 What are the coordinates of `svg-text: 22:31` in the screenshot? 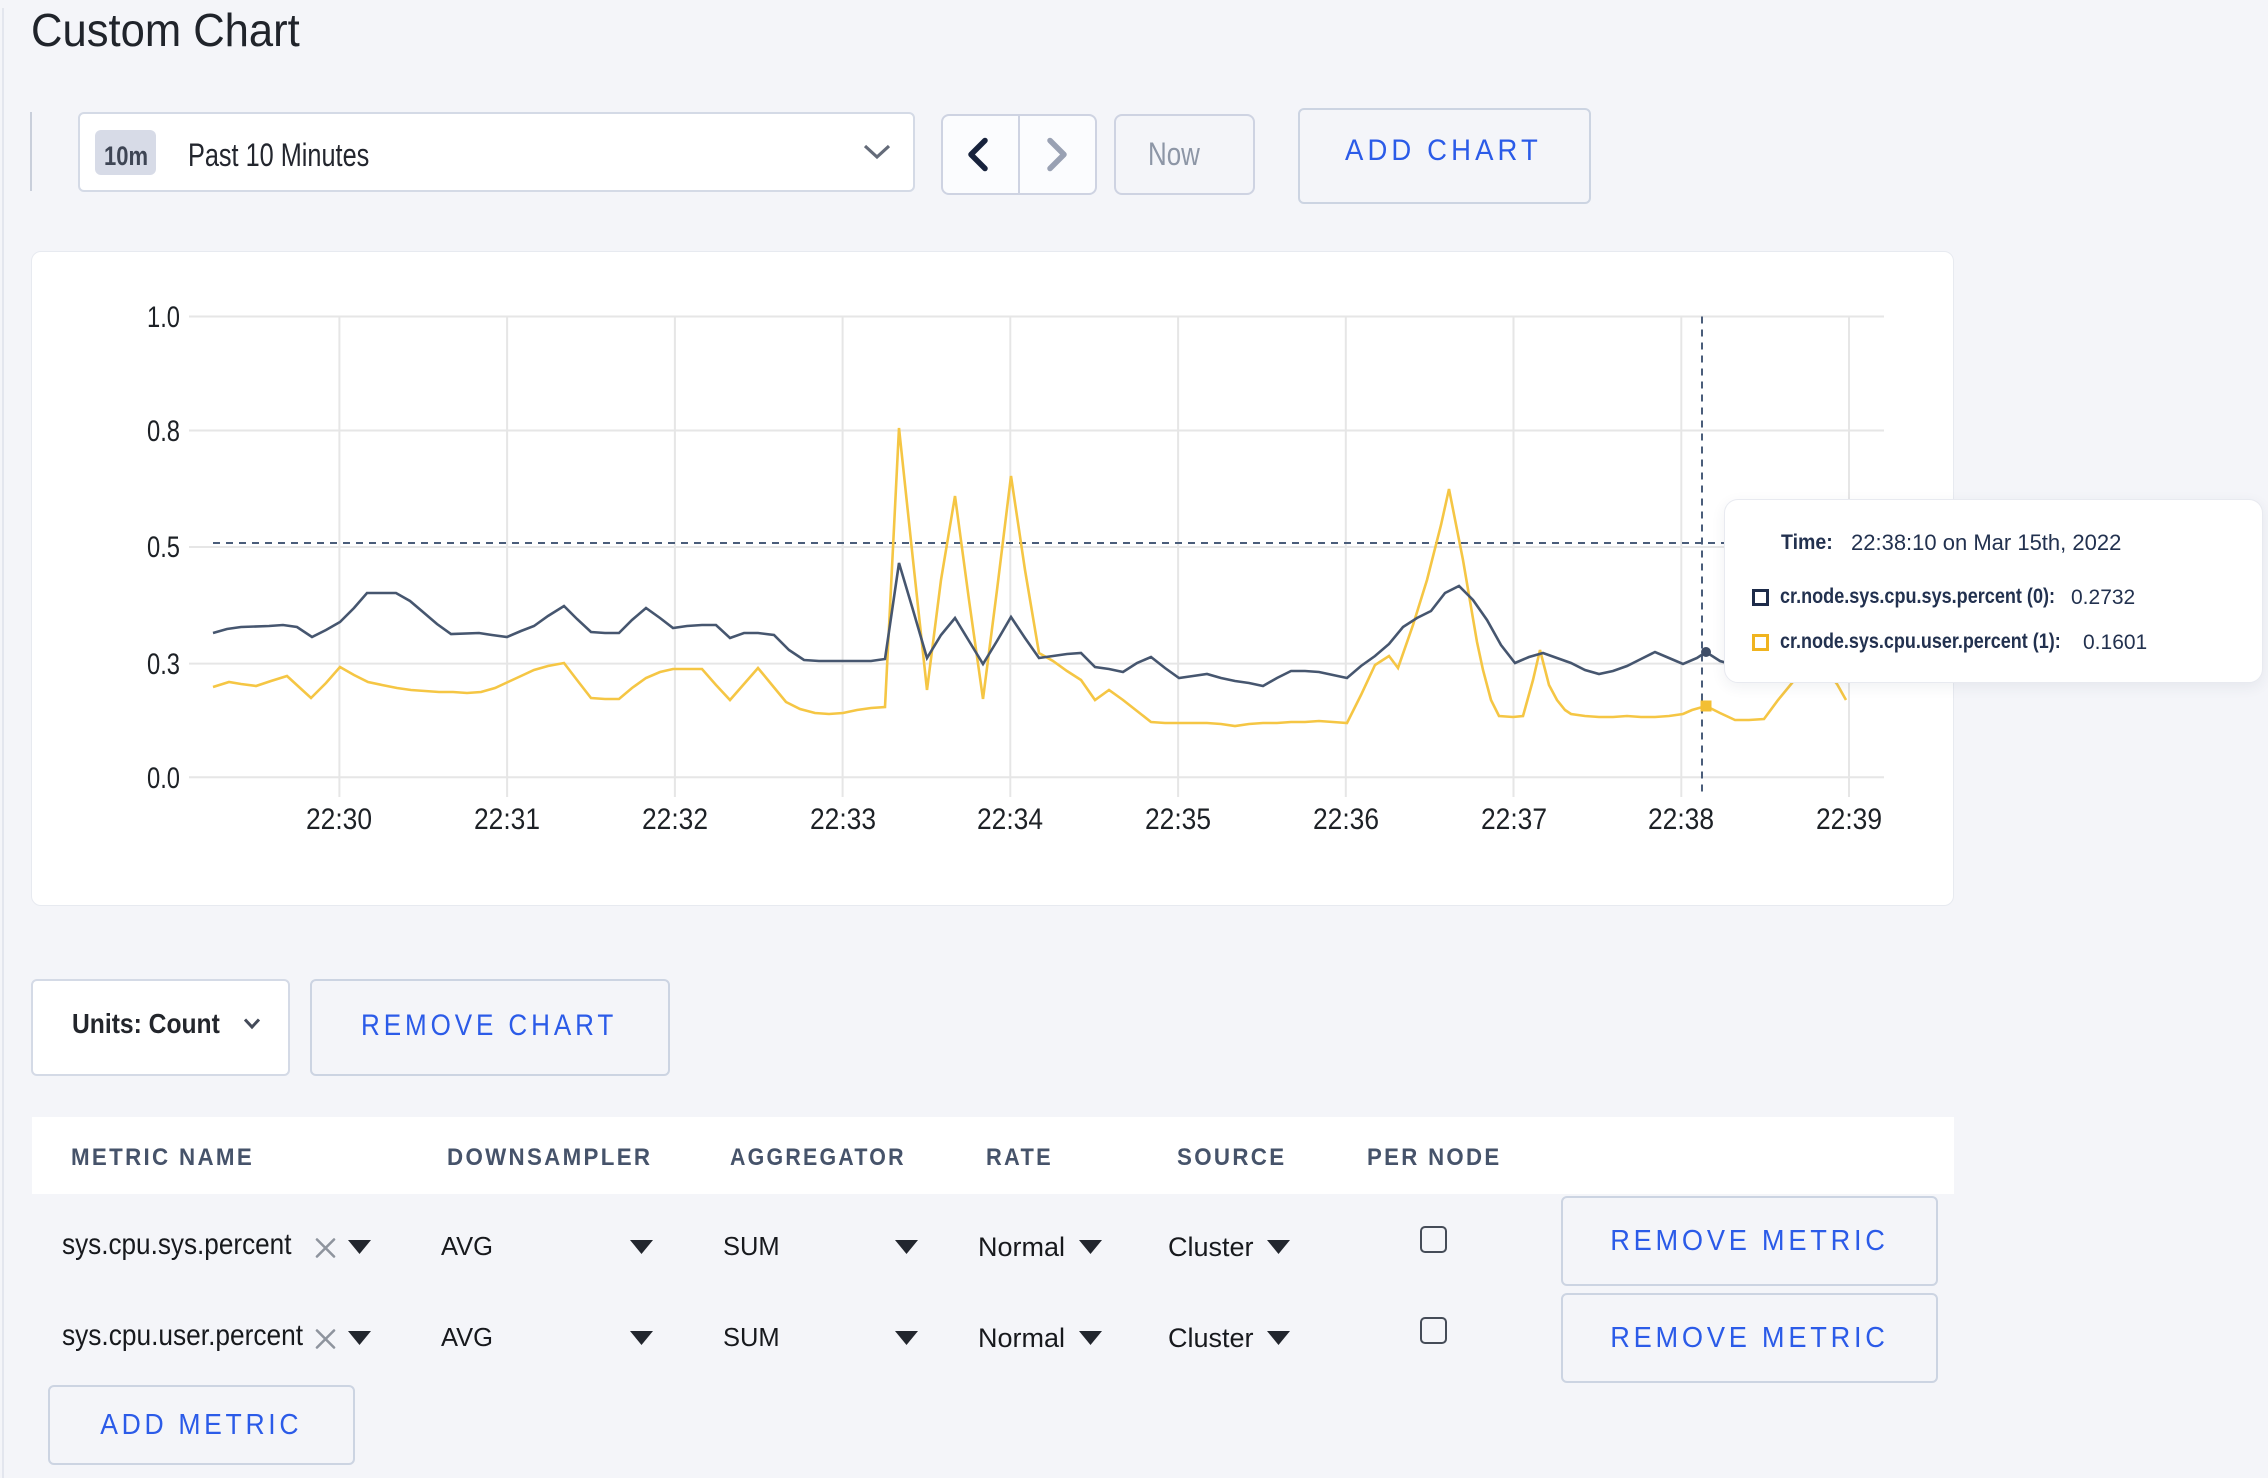 It's located at (507, 819).